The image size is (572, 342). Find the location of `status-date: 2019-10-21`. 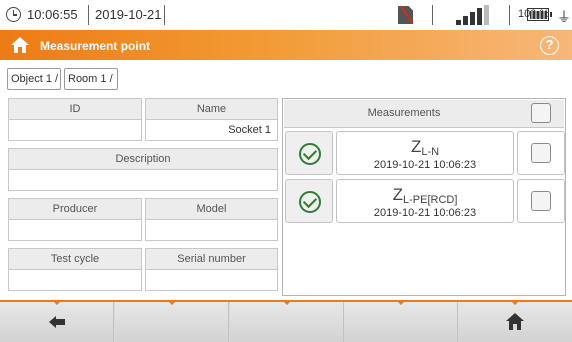

status-date: 2019-10-21 is located at coordinates (128, 14).